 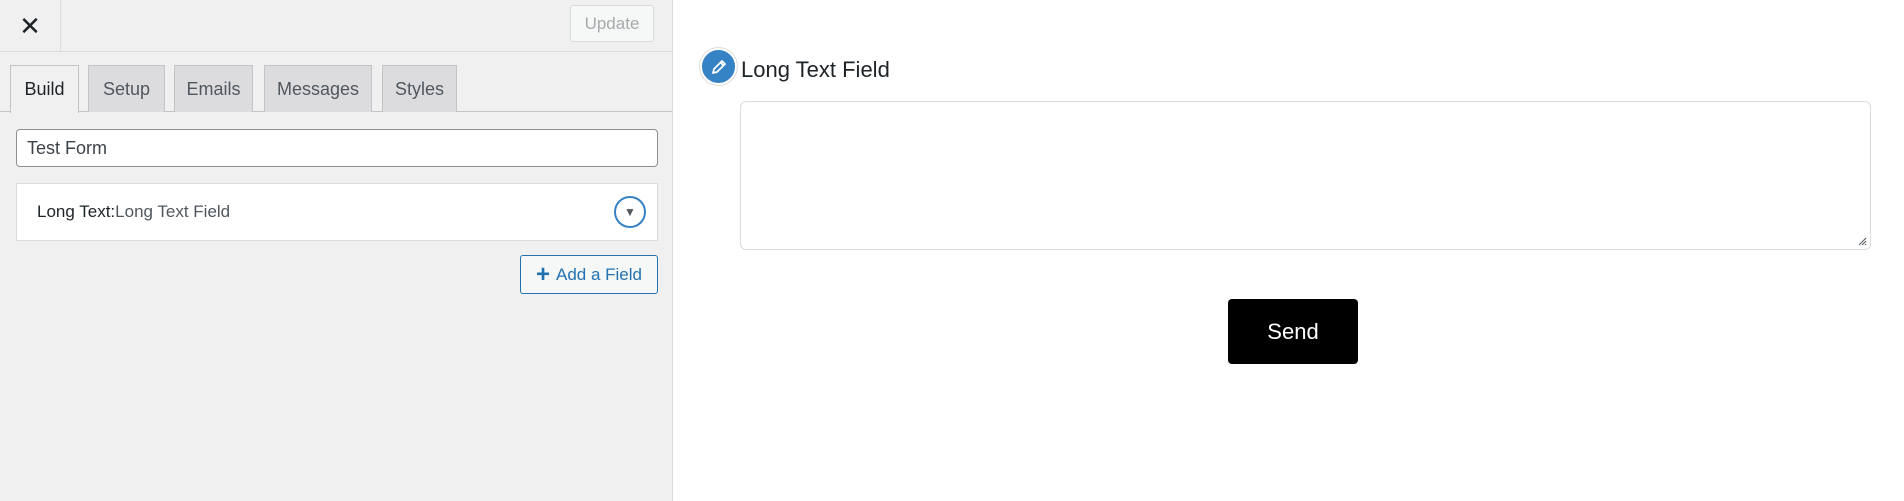 I want to click on close-icon: ✕, so click(x=30, y=25).